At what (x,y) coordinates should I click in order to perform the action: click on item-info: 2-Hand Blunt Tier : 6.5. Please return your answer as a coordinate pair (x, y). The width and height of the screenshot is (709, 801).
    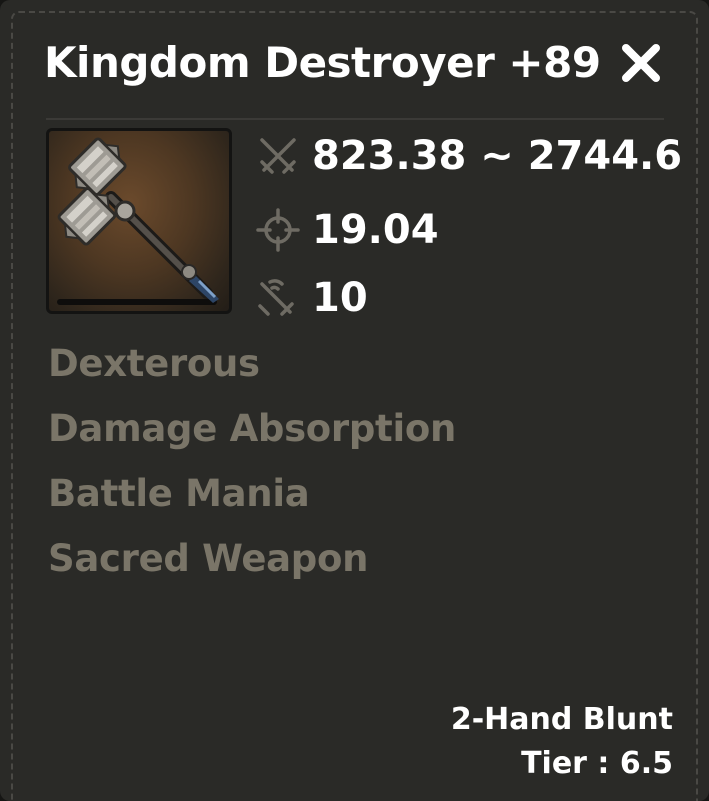
    Looking at the image, I should click on (562, 742).